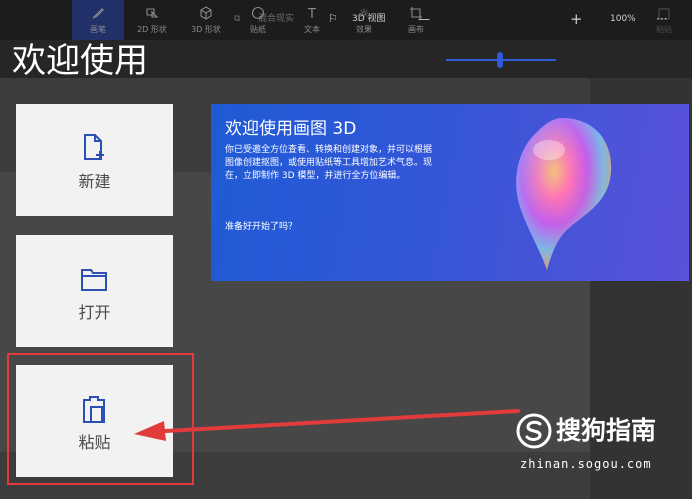  Describe the element at coordinates (152, 29) in the screenshot. I see `tool-label: 2D 形状` at that location.